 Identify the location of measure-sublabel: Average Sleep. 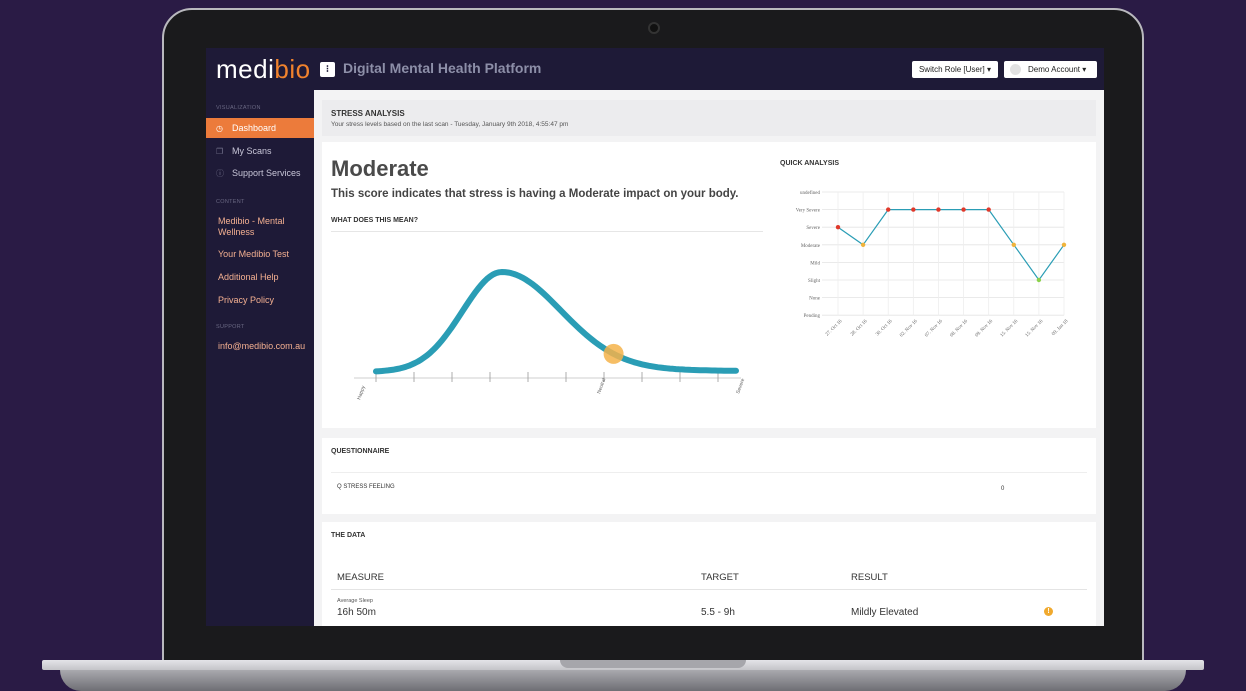
(355, 601).